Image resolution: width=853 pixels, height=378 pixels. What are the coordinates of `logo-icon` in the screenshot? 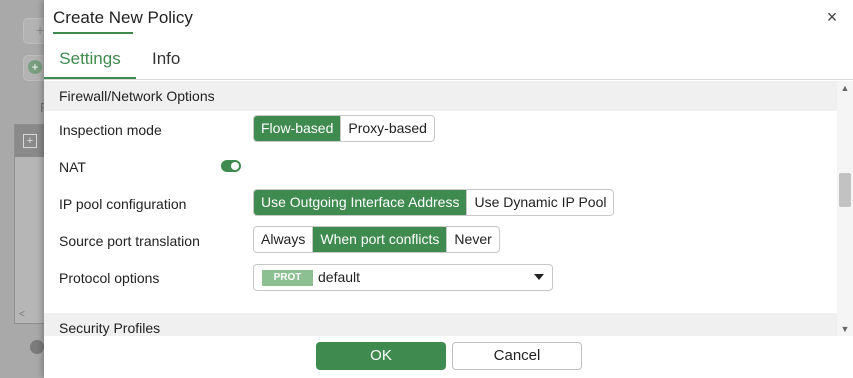 It's located at (37, 347).